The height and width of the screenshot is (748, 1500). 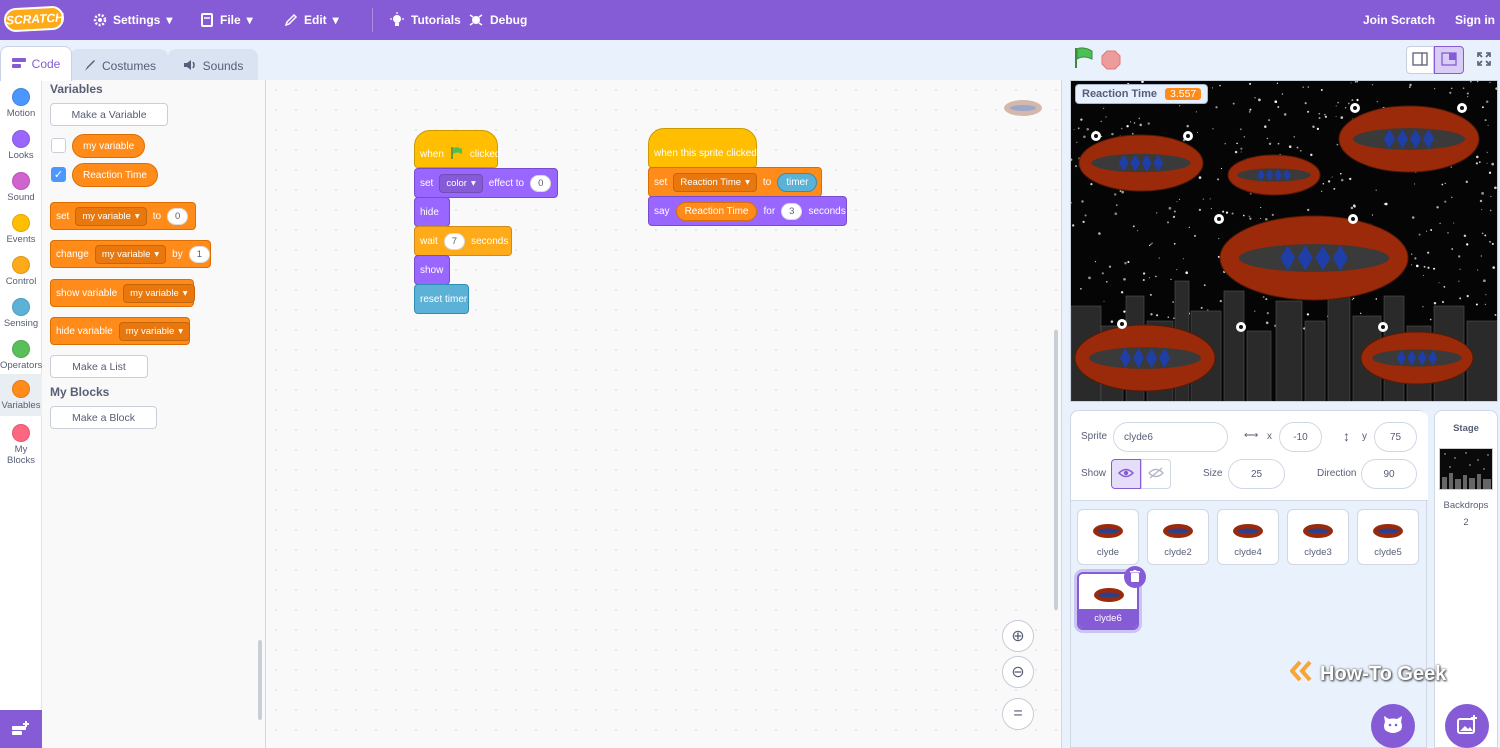 What do you see at coordinates (461, 183) in the screenshot?
I see `effect-dropdown: color ▾` at bounding box center [461, 183].